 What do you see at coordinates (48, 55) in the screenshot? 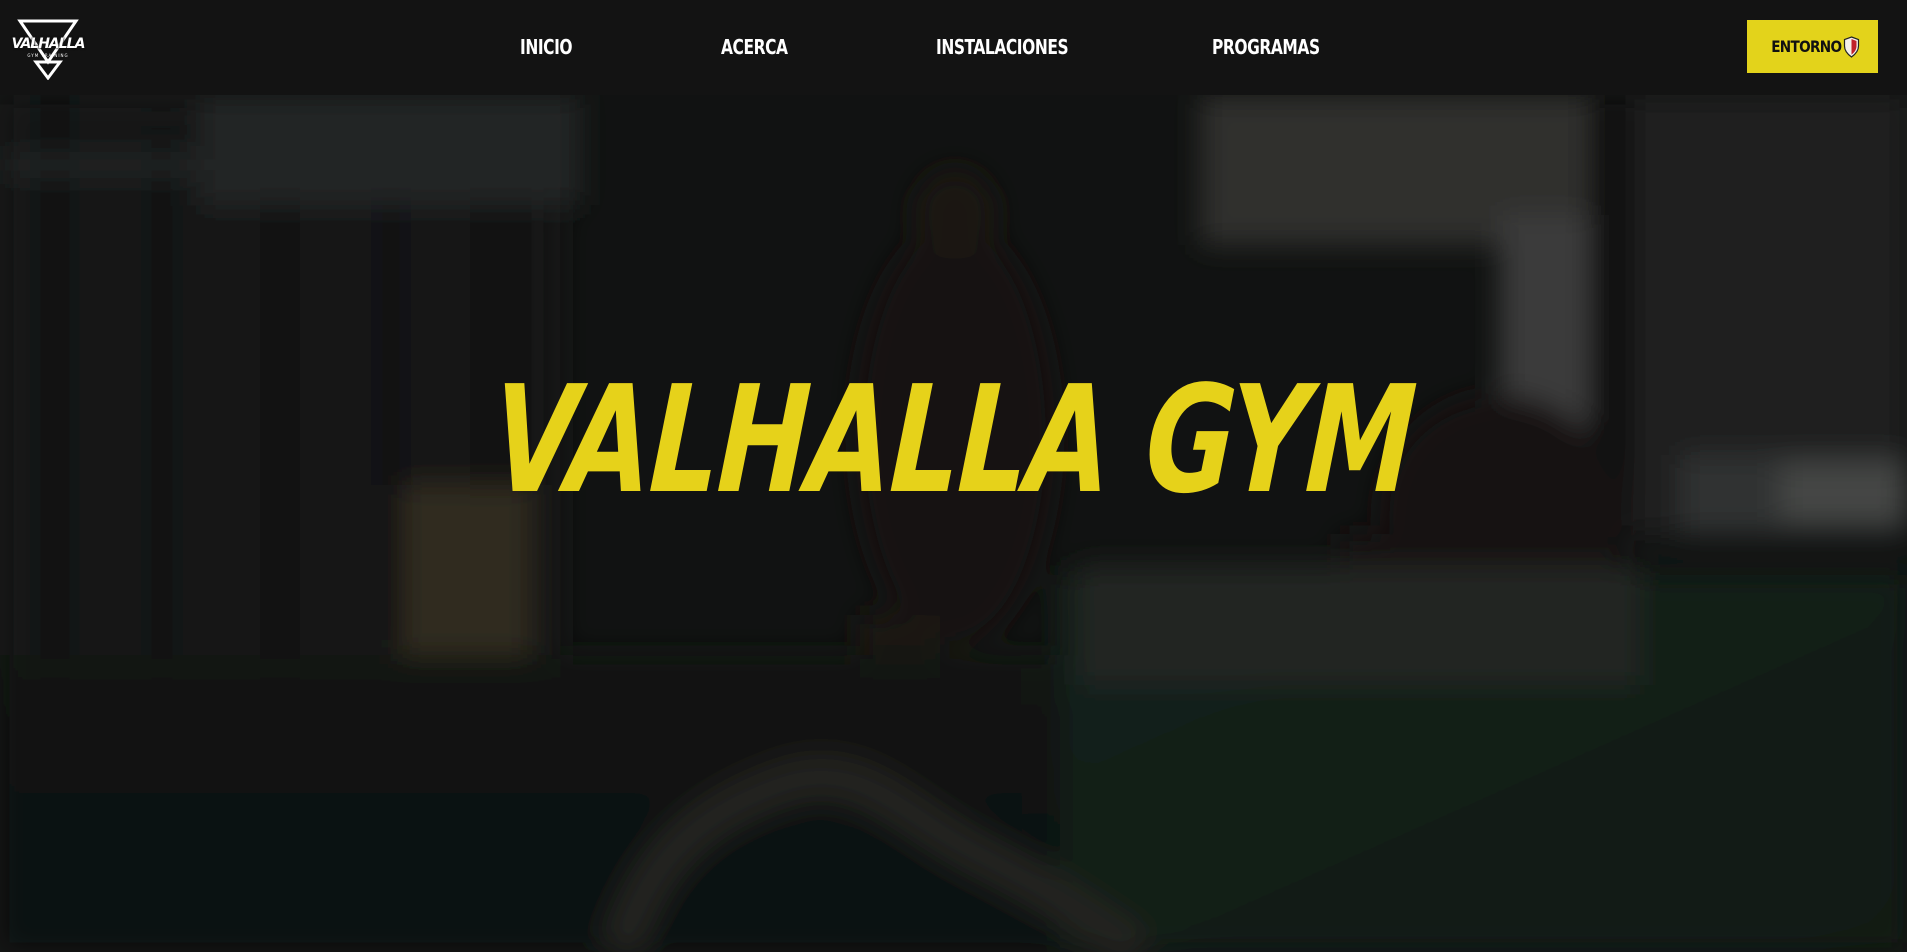
I see `logo-tagline: GYM TRAINING` at bounding box center [48, 55].